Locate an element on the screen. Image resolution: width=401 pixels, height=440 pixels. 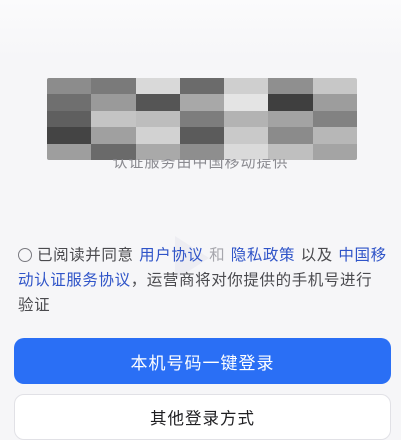
agreement-and: 和 is located at coordinates (217, 255).